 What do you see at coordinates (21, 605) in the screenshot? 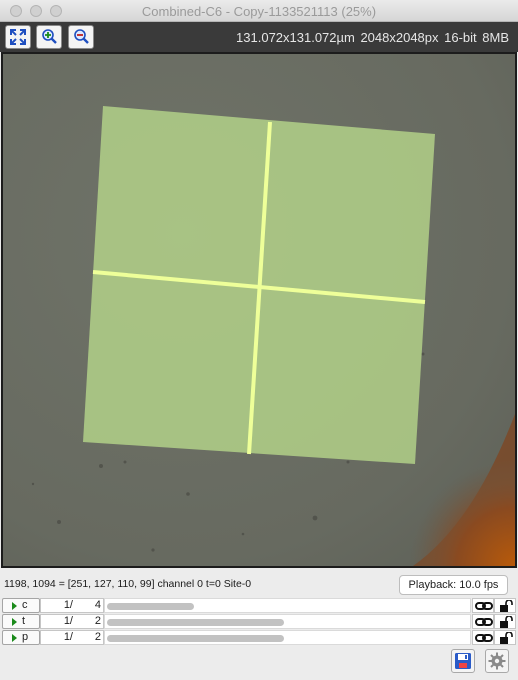
I see `axis-play-button-c: c` at bounding box center [21, 605].